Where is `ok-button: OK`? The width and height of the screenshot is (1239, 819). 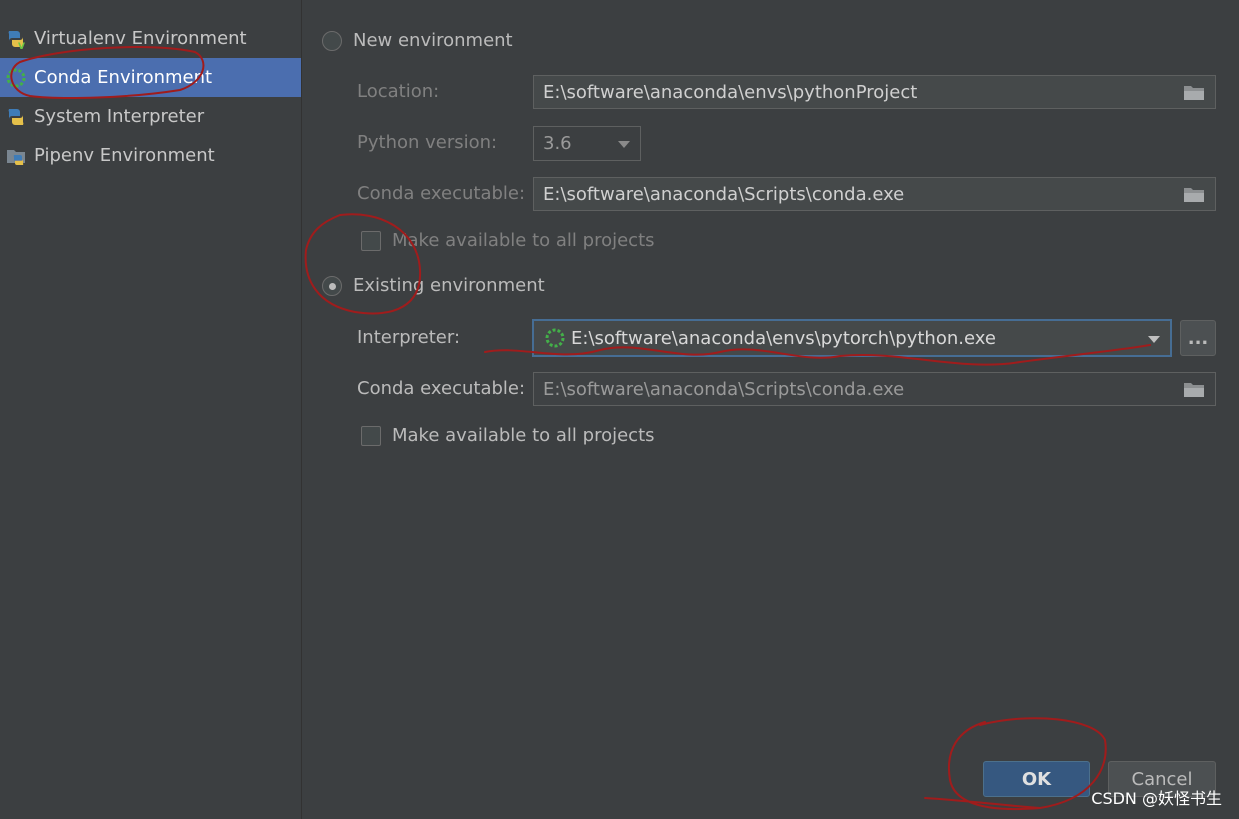 ok-button: OK is located at coordinates (1036, 779).